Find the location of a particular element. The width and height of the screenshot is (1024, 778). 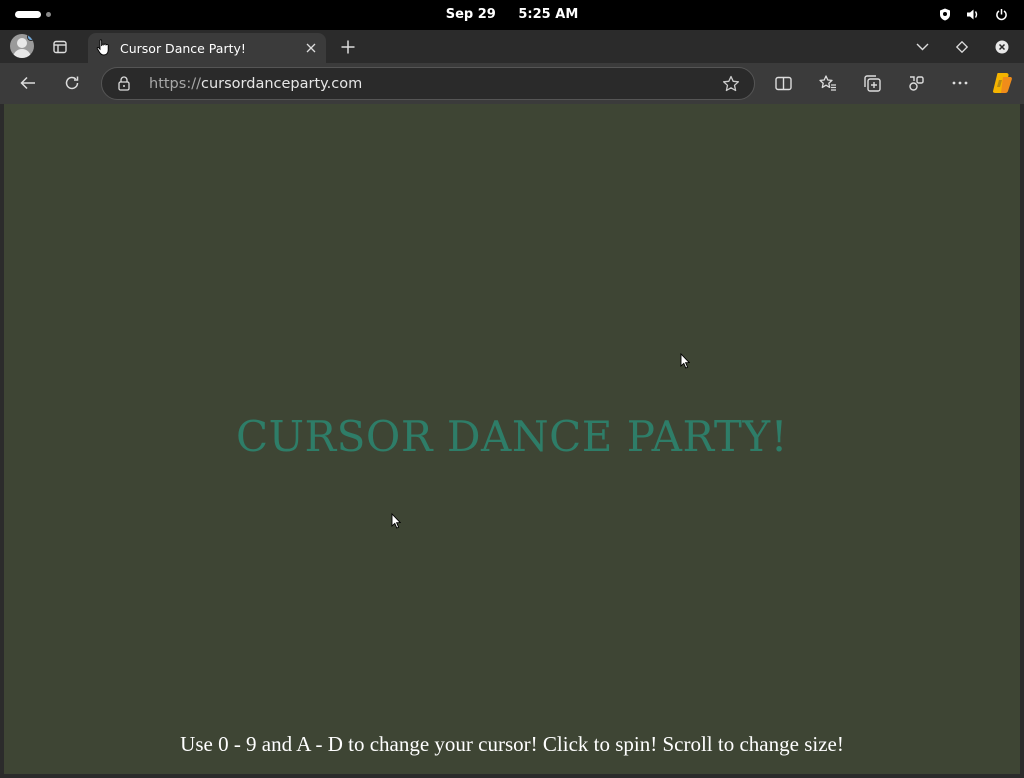

close-tab-icon is located at coordinates (311, 48).